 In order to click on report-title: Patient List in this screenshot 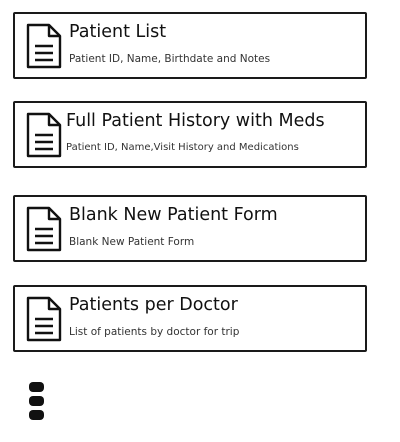, I will do `click(118, 32)`.